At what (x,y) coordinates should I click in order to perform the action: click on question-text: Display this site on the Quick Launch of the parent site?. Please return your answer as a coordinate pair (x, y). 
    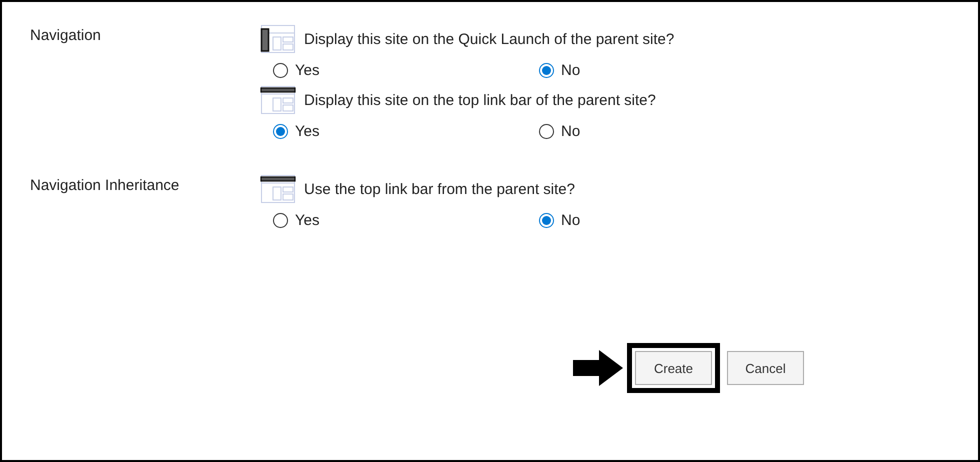
    Looking at the image, I should click on (489, 39).